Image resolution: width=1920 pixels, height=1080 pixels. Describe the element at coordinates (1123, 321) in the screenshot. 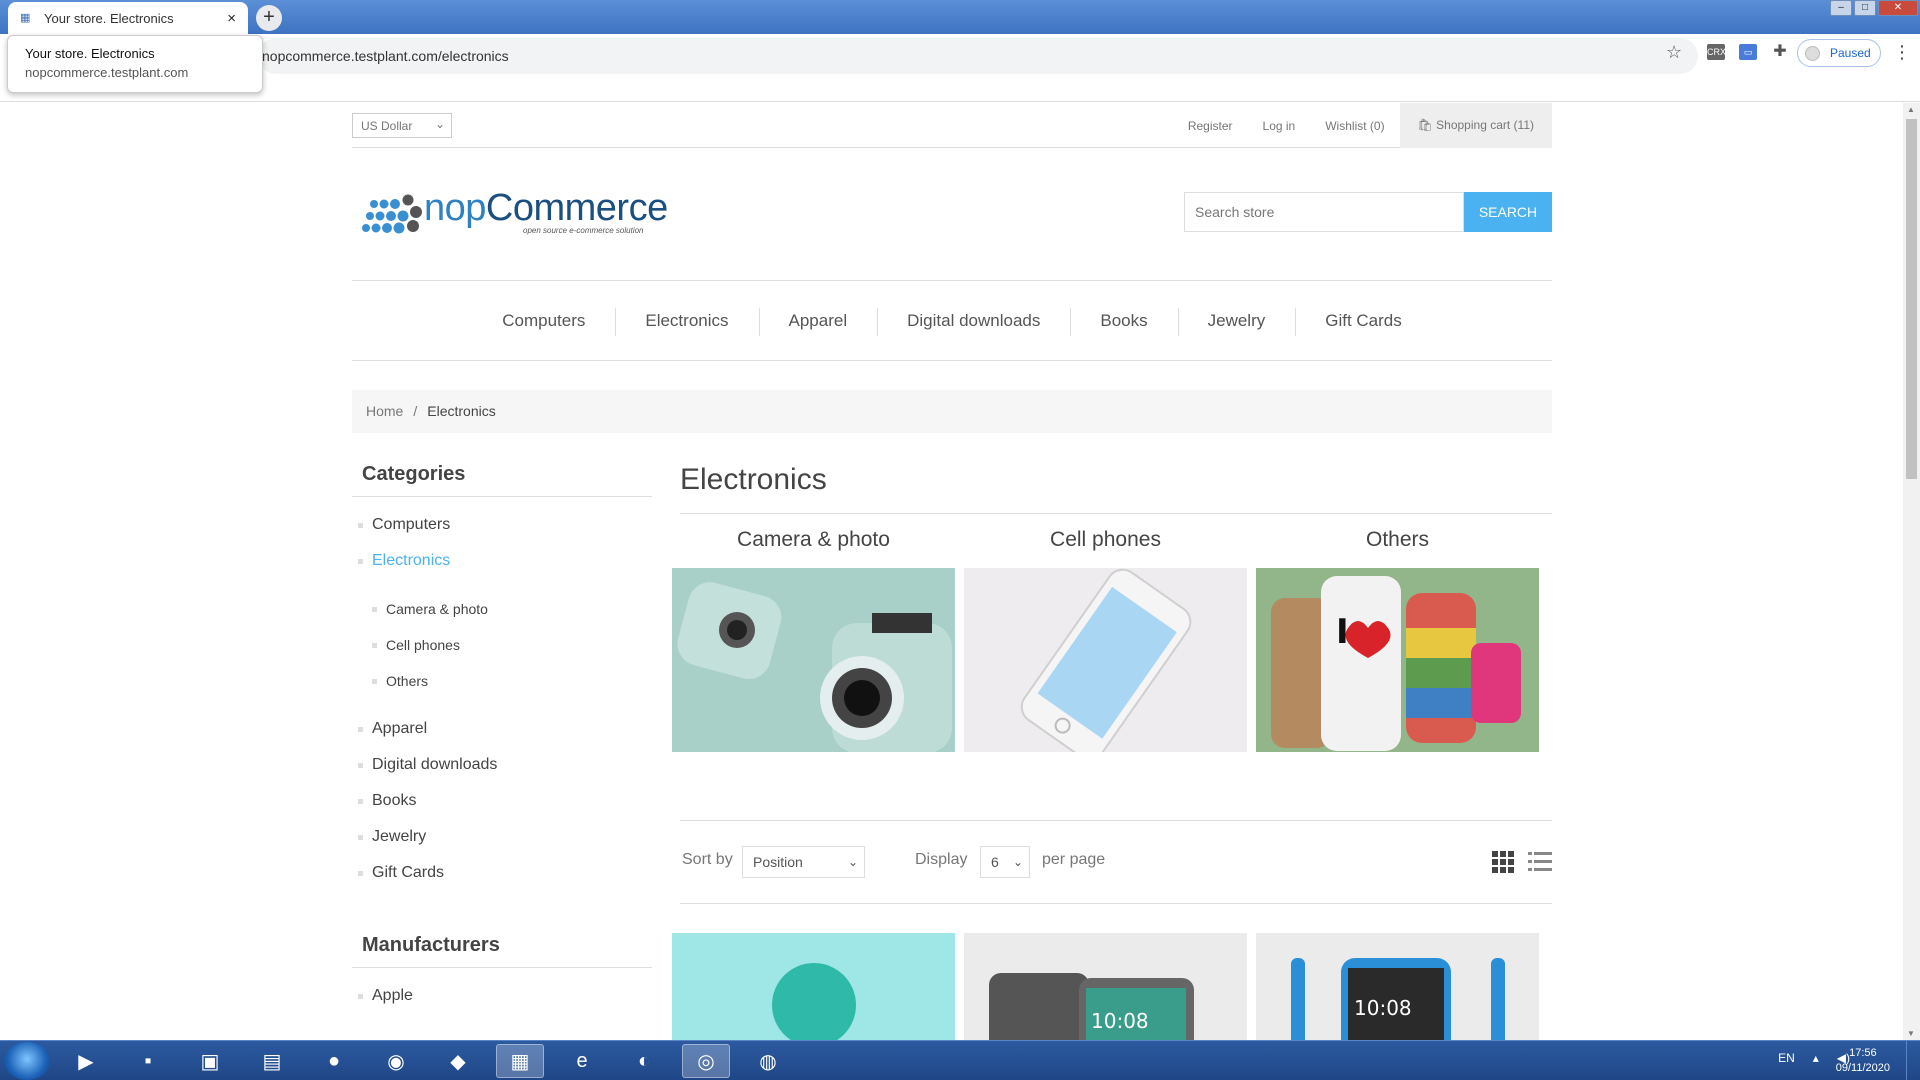

I see `menu-item-books: Books` at that location.